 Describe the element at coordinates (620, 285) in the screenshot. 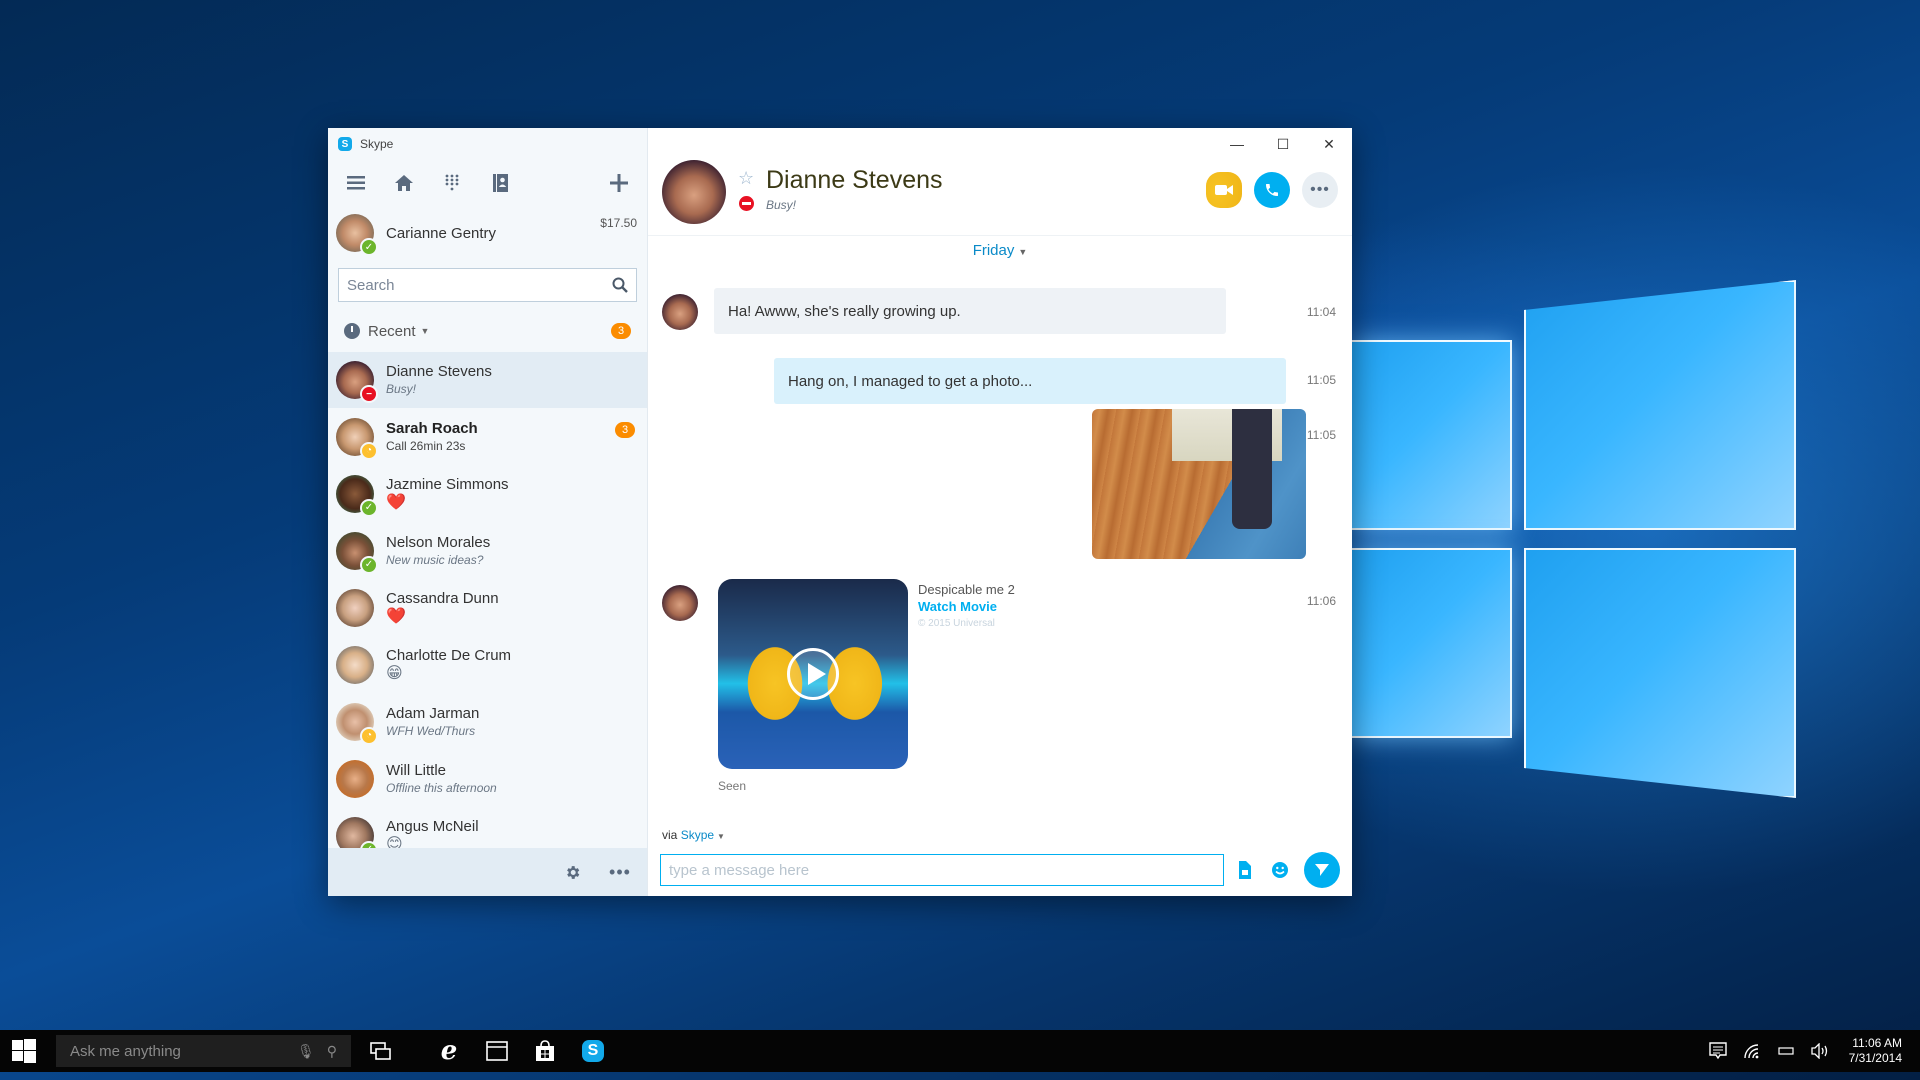

I see `search-icon` at that location.